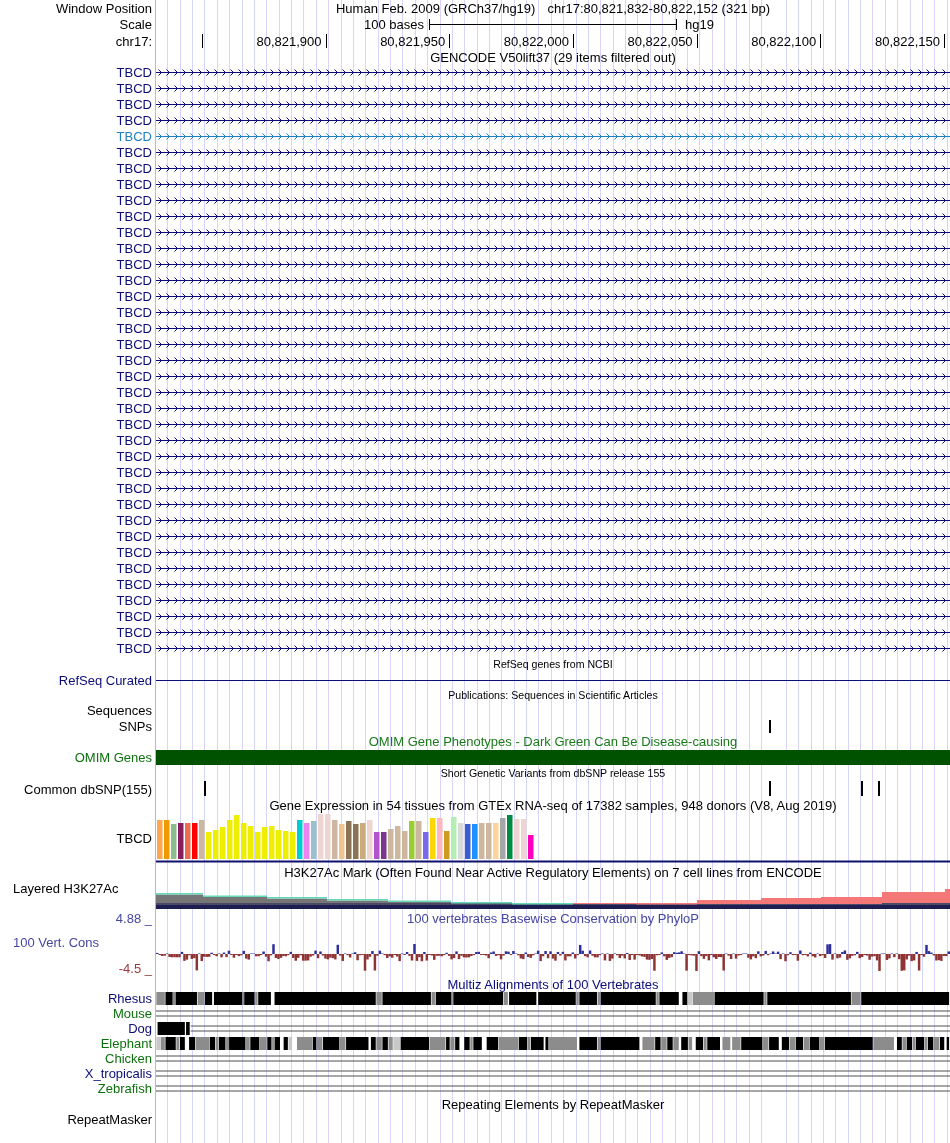 Image resolution: width=950 pixels, height=1143 pixels. What do you see at coordinates (553, 741) in the screenshot?
I see `track-title: OMIM Gene Phenotypes - Dark Green Can Be Disease-causing` at bounding box center [553, 741].